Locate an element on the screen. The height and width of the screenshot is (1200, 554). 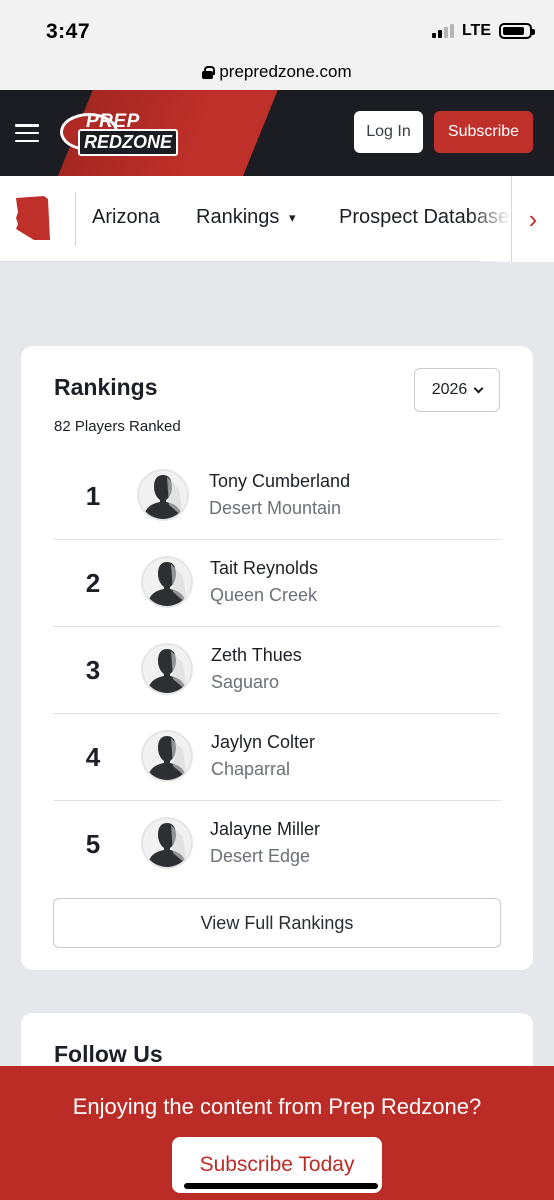
player-rank: 5 is located at coordinates (93, 844).